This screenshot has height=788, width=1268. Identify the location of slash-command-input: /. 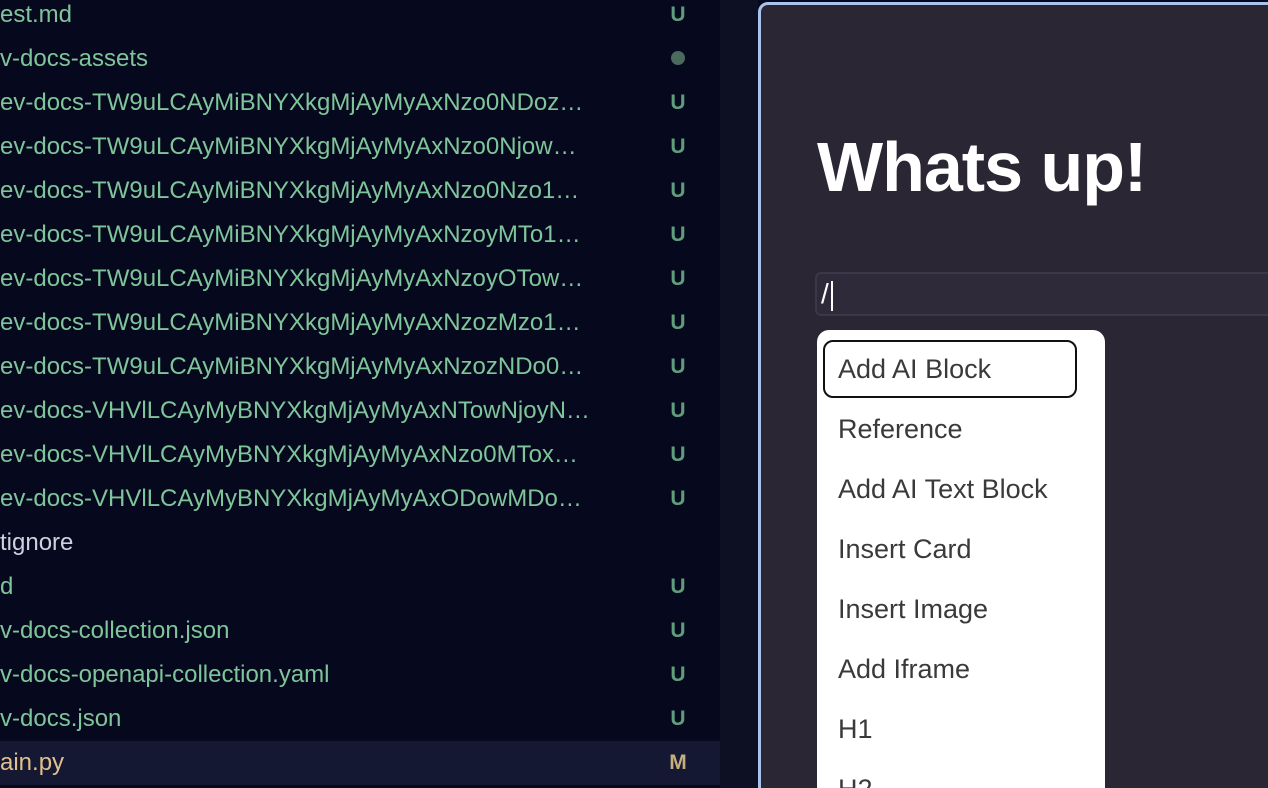
(1041, 294).